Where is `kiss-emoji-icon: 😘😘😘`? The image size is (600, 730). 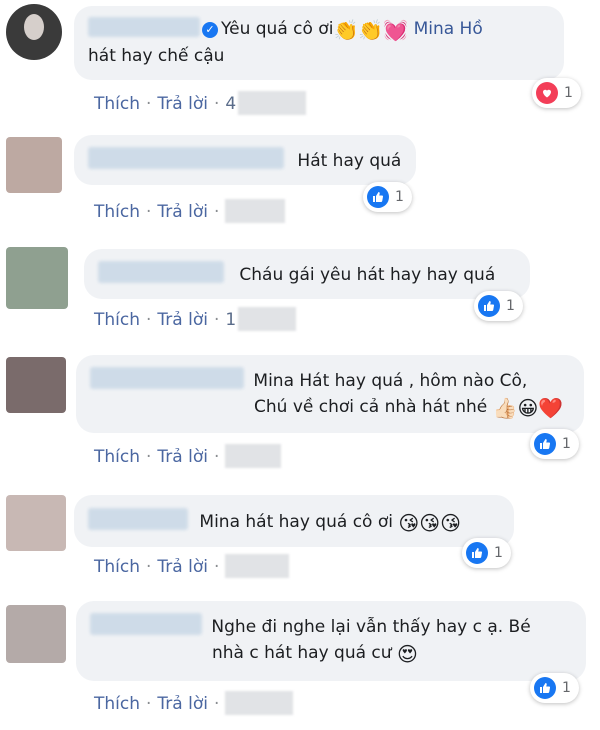 kiss-emoji-icon: 😘😘😘 is located at coordinates (429, 523).